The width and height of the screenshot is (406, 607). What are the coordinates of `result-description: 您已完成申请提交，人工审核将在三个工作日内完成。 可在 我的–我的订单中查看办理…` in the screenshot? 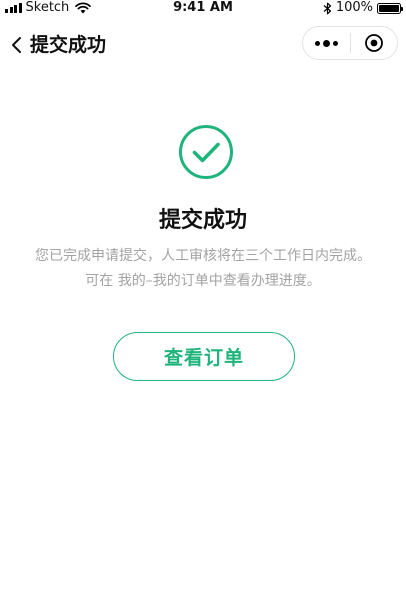 It's located at (203, 269).